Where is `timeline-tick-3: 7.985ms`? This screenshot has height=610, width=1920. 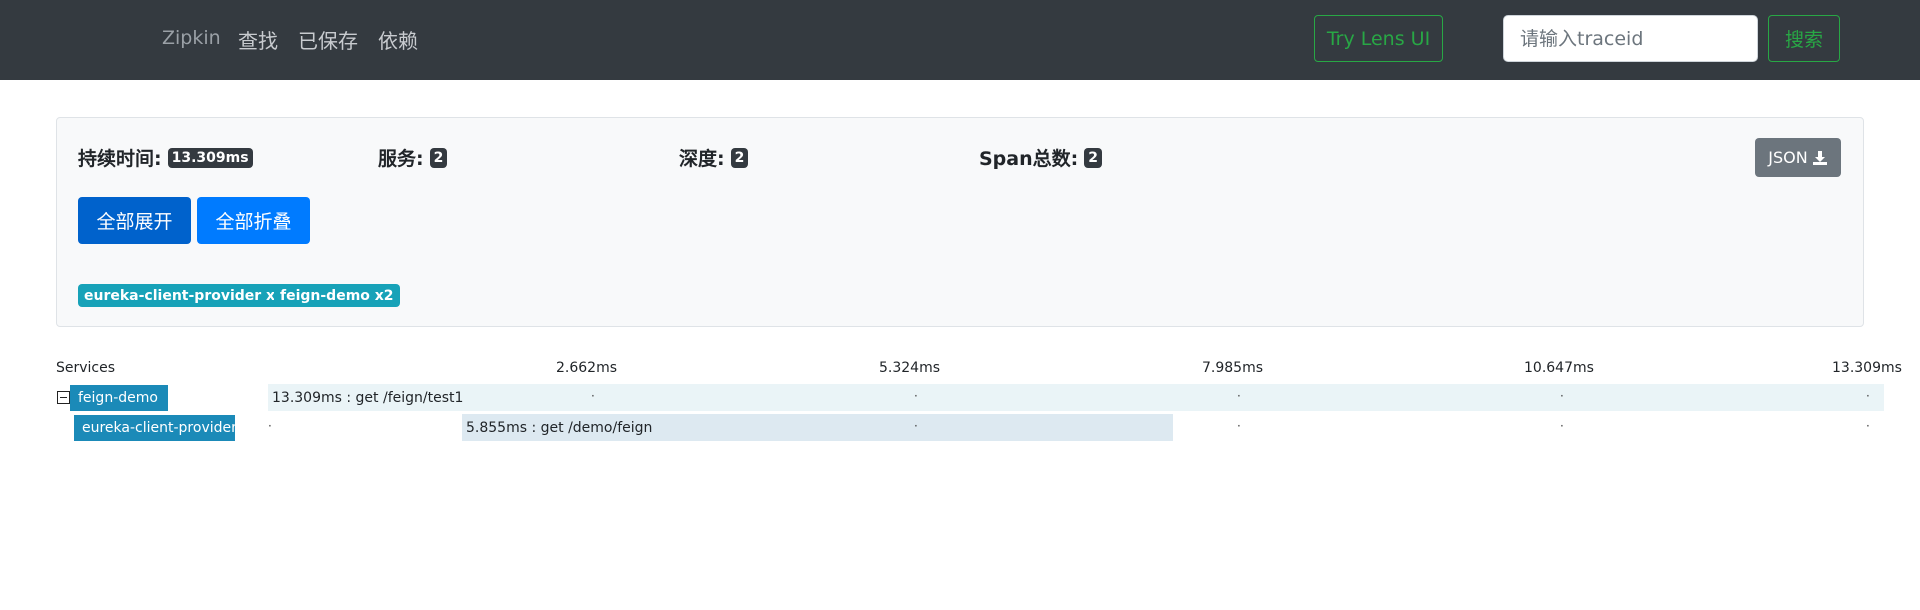 timeline-tick-3: 7.985ms is located at coordinates (1233, 368).